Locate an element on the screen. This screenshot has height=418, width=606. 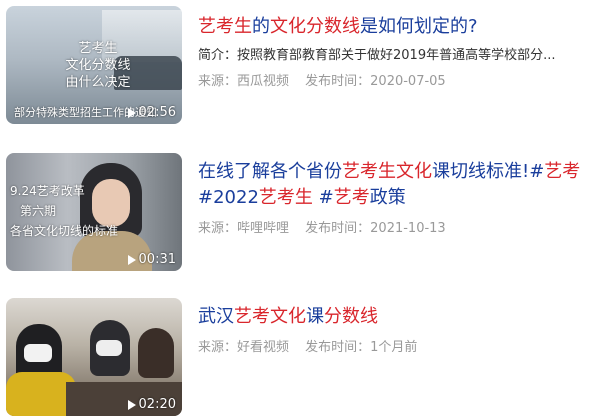
video-source: 来源：哔哩哔哩 is located at coordinates (244, 228).